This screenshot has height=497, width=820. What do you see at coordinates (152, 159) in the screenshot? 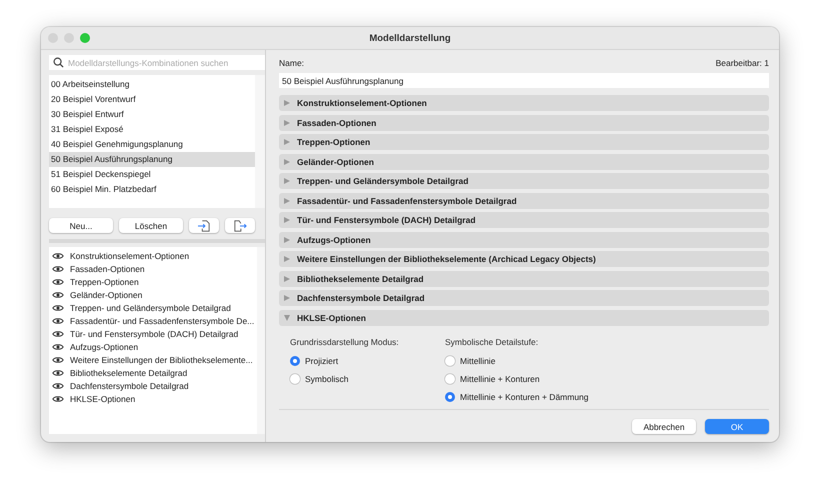
I see `preset-item: 50 Beispiel Ausführungsplanung` at bounding box center [152, 159].